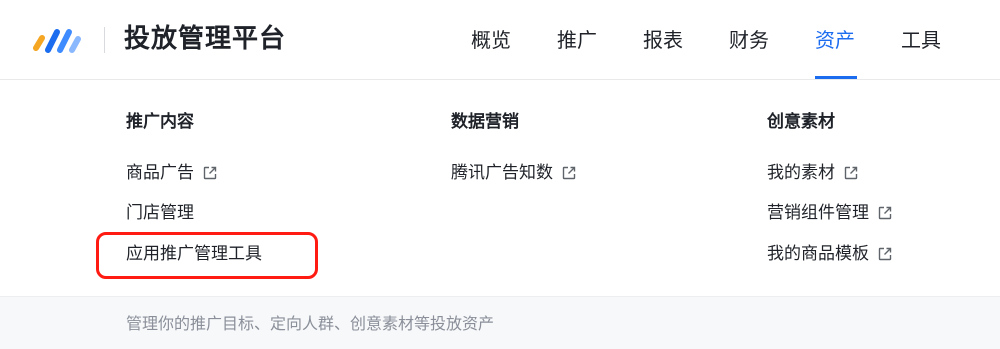  I want to click on nav-item-finance: 财务, so click(749, 40).